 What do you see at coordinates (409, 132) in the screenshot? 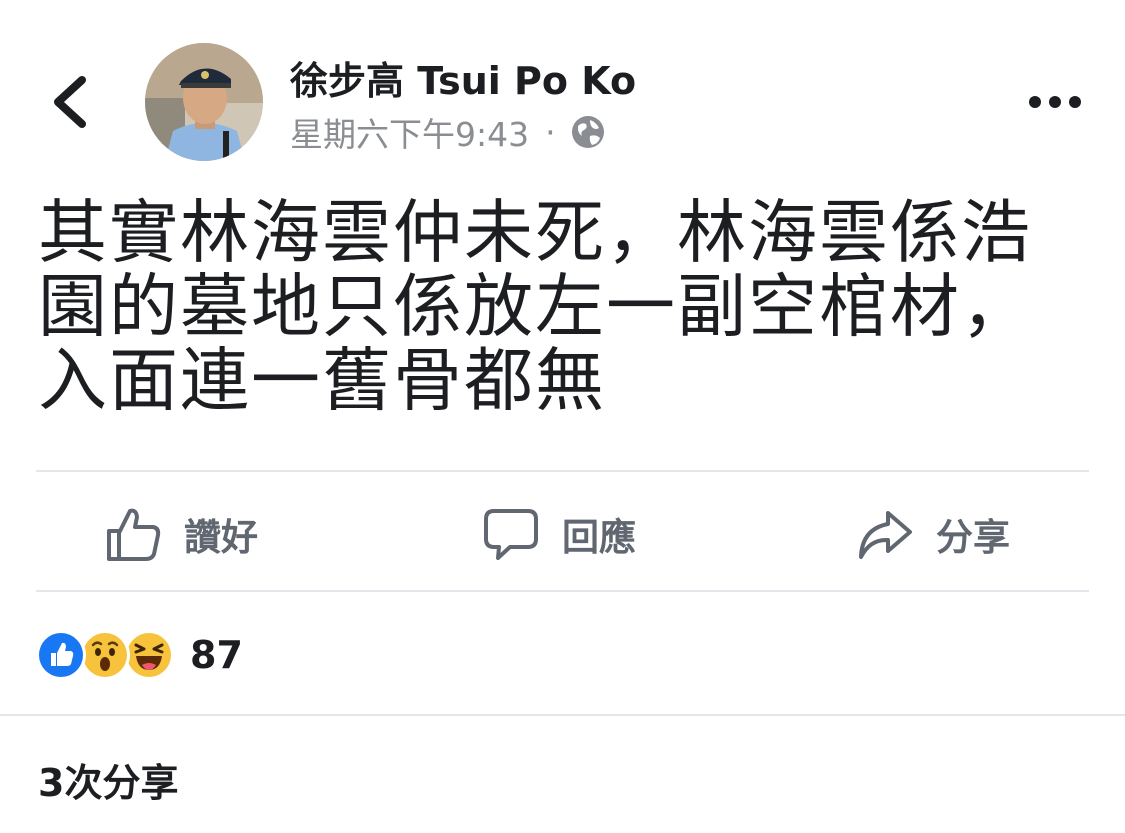
I see `timestamp: 星期六下午9:43` at bounding box center [409, 132].